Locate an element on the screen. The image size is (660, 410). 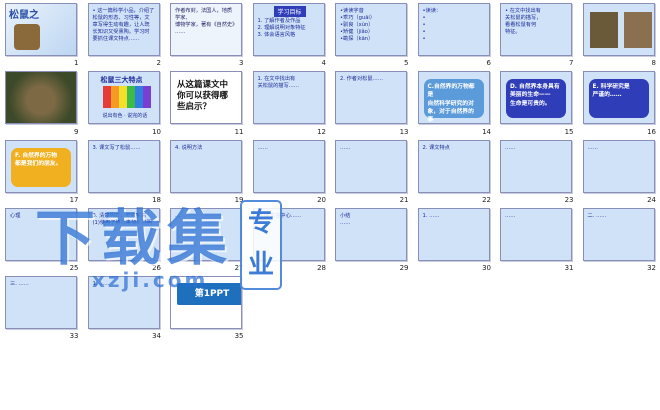
slide-thumbnail-32: 二. …… 32 is located at coordinates (619, 239).